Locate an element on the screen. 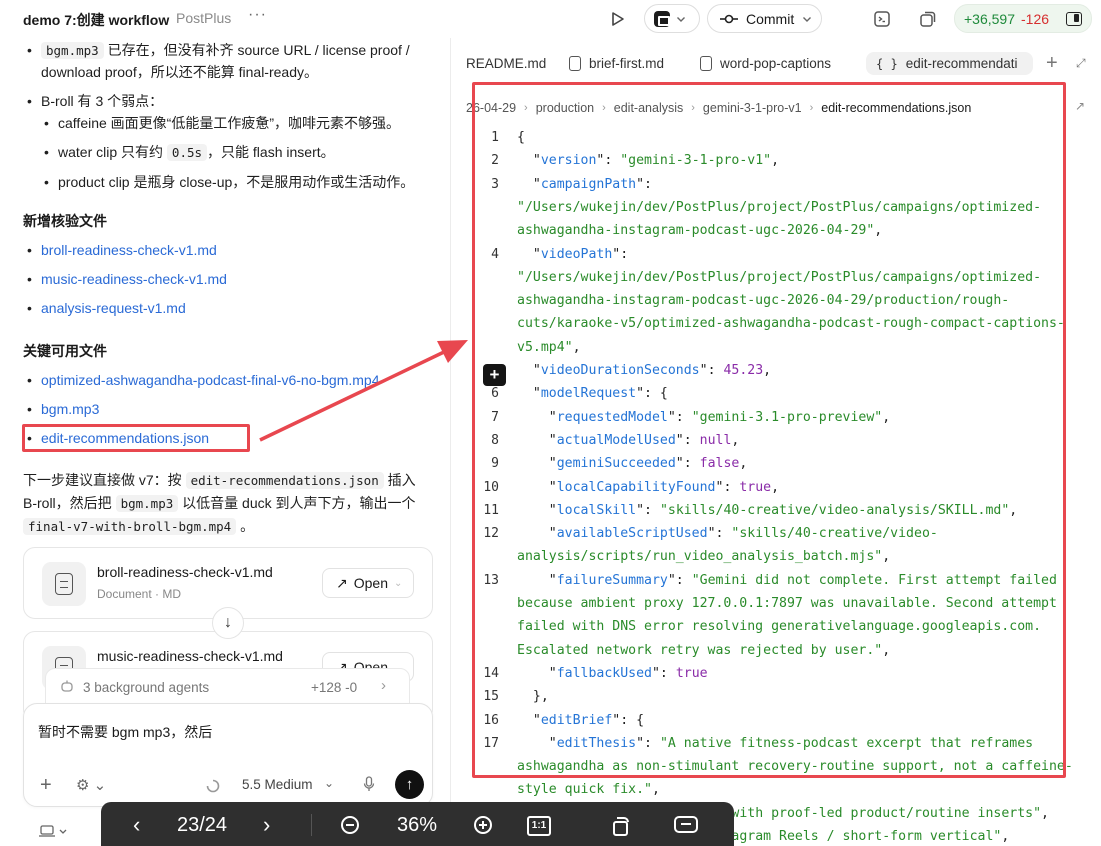  next-page-icon: › is located at coordinates (266, 825).